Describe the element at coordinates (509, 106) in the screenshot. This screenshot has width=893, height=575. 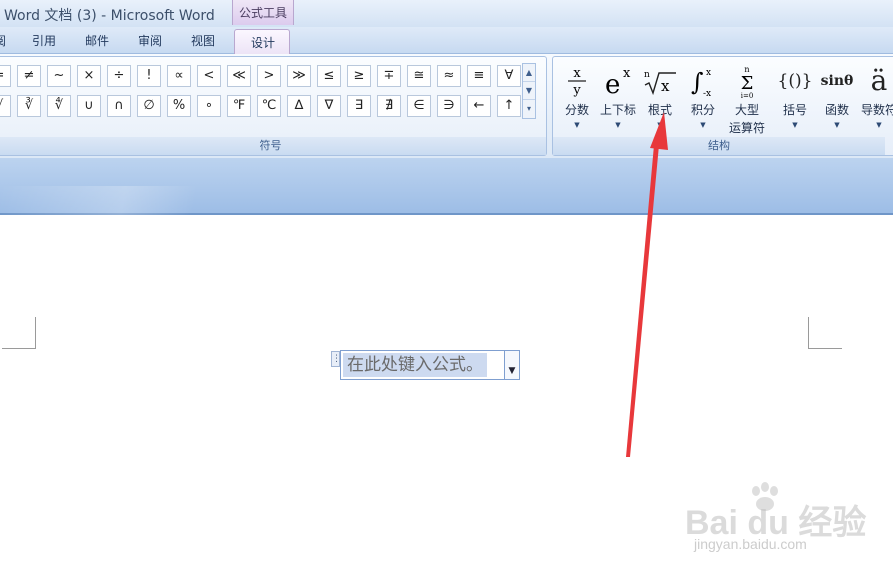
I see `symbol-button: ↑` at that location.